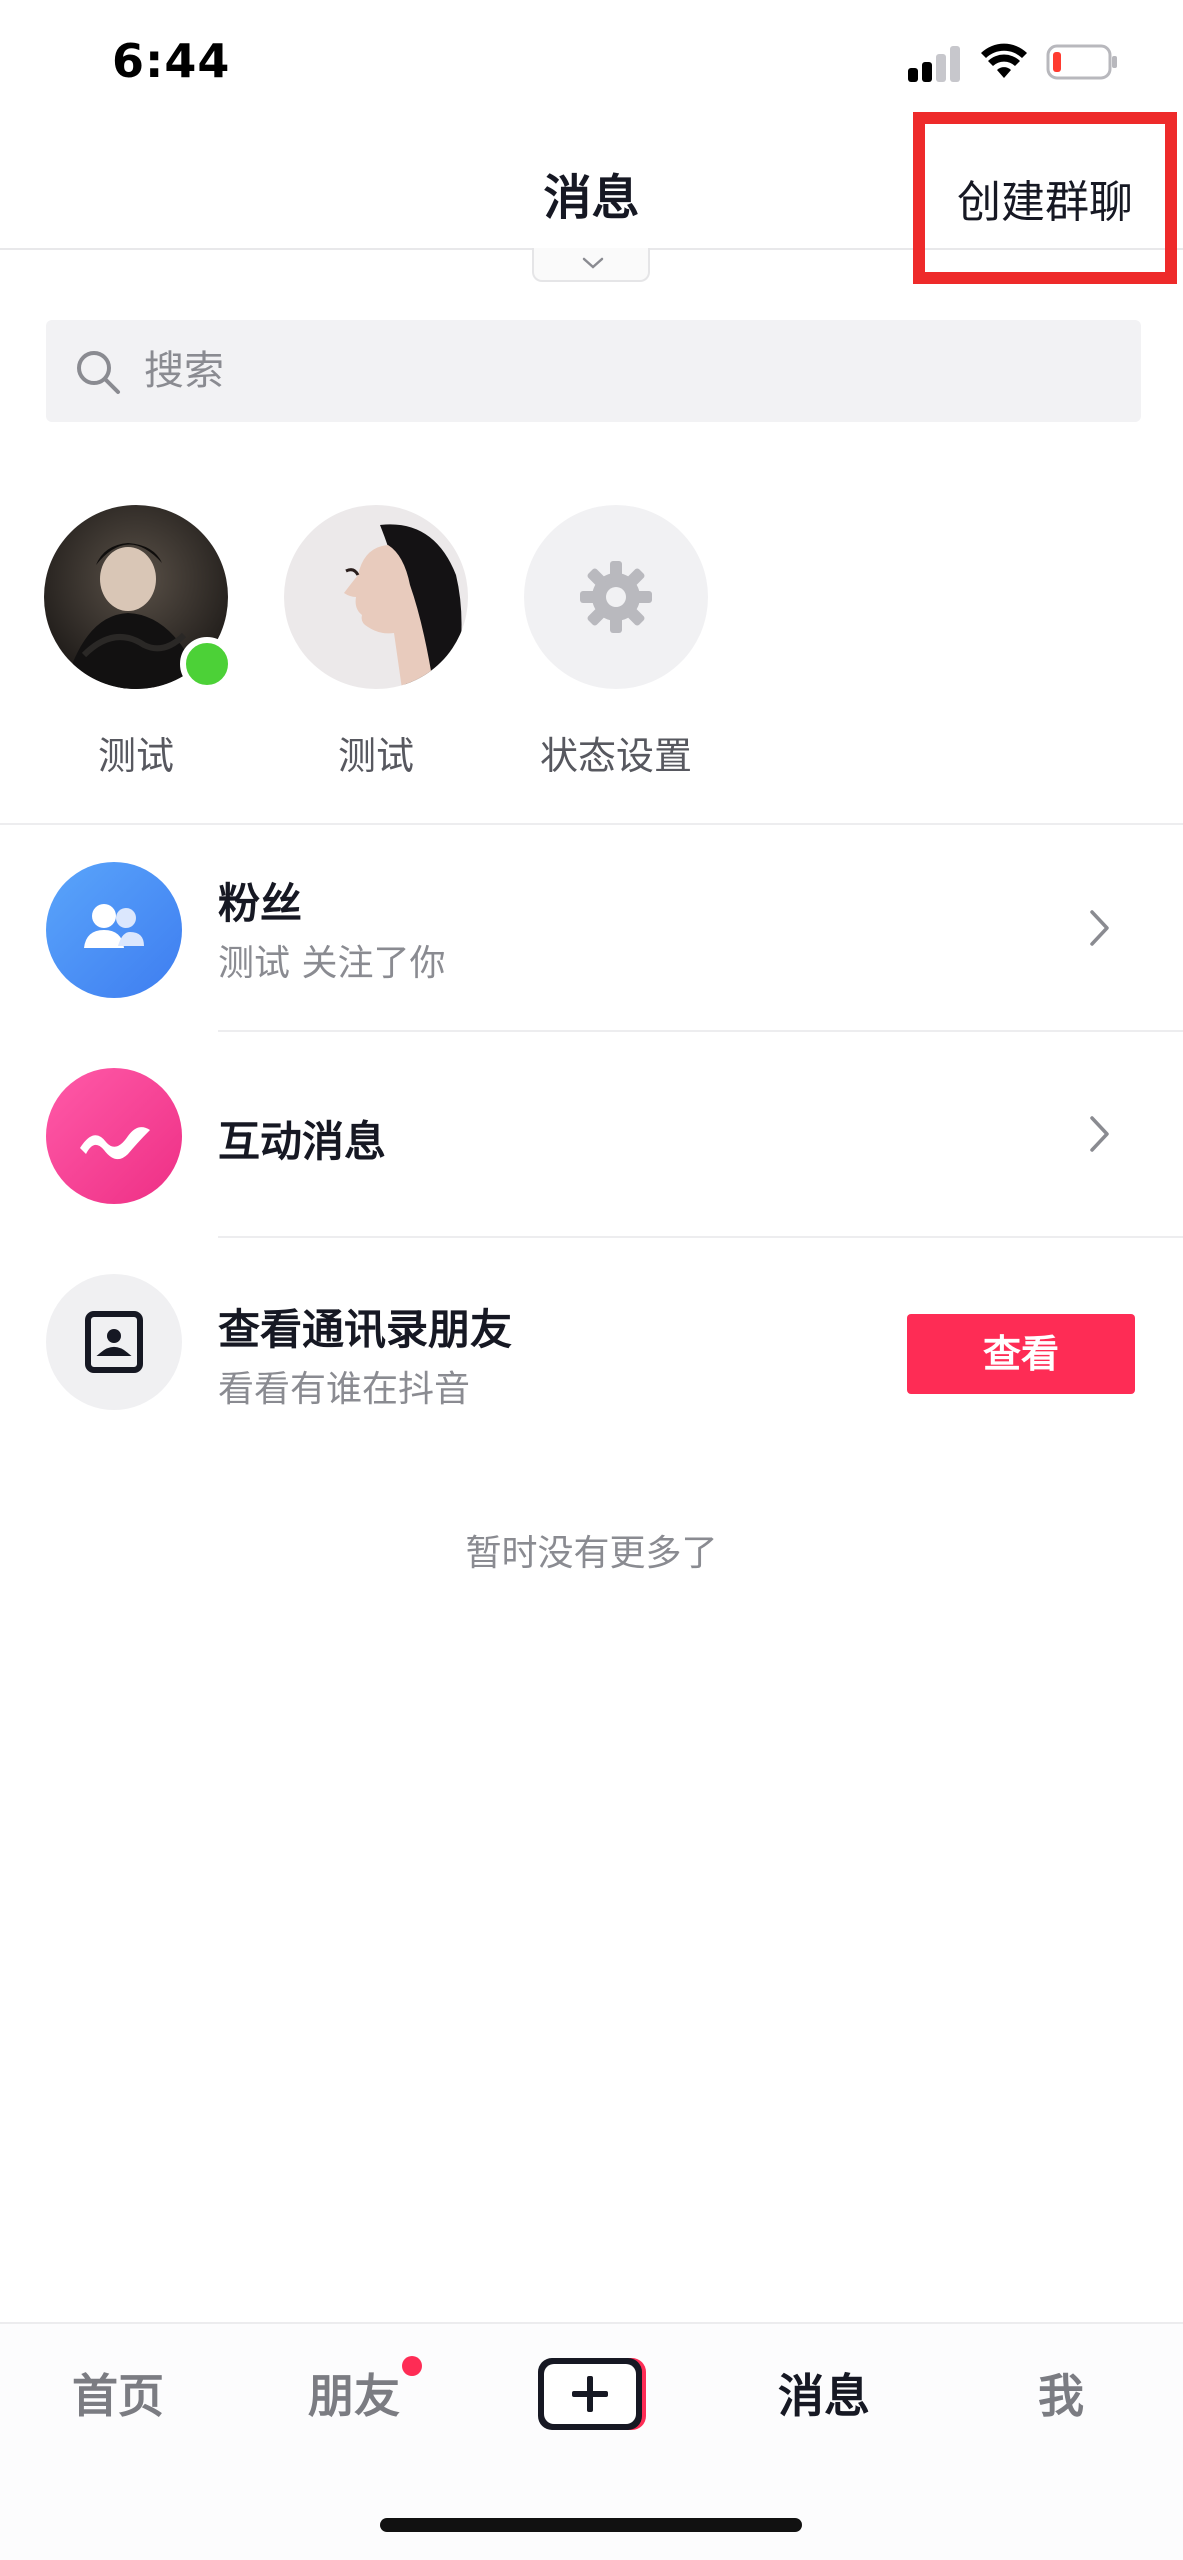 This screenshot has height=2560, width=1183. What do you see at coordinates (615, 756) in the screenshot?
I see `contact-name: 状态设置` at bounding box center [615, 756].